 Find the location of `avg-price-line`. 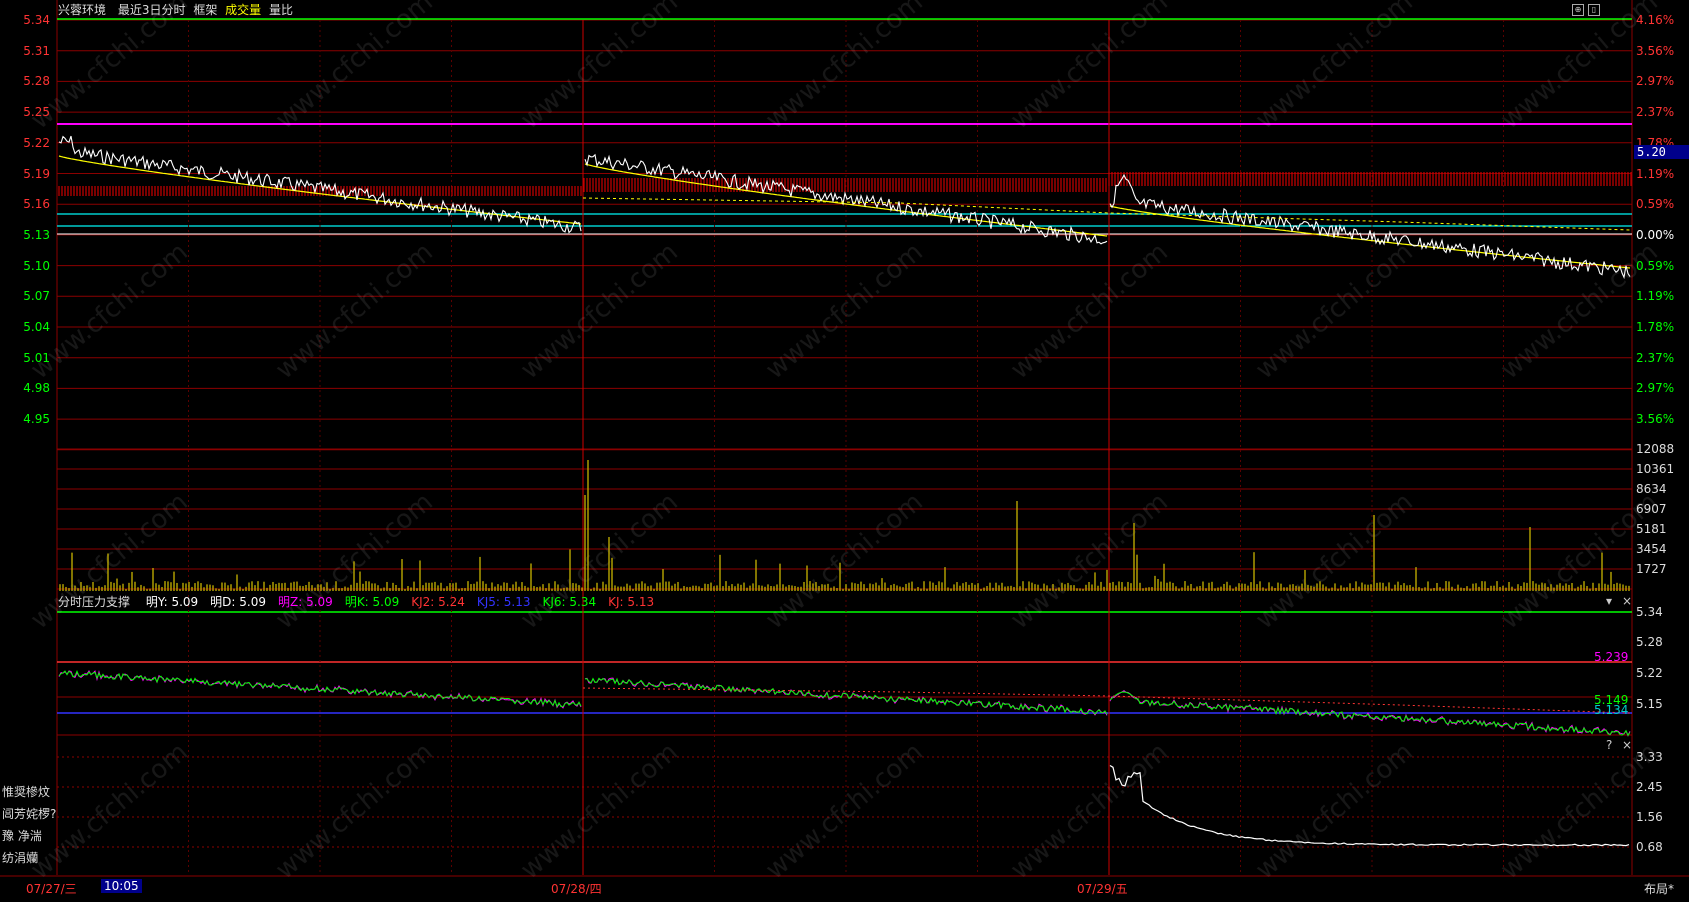

avg-price-line is located at coordinates (1370, 237).